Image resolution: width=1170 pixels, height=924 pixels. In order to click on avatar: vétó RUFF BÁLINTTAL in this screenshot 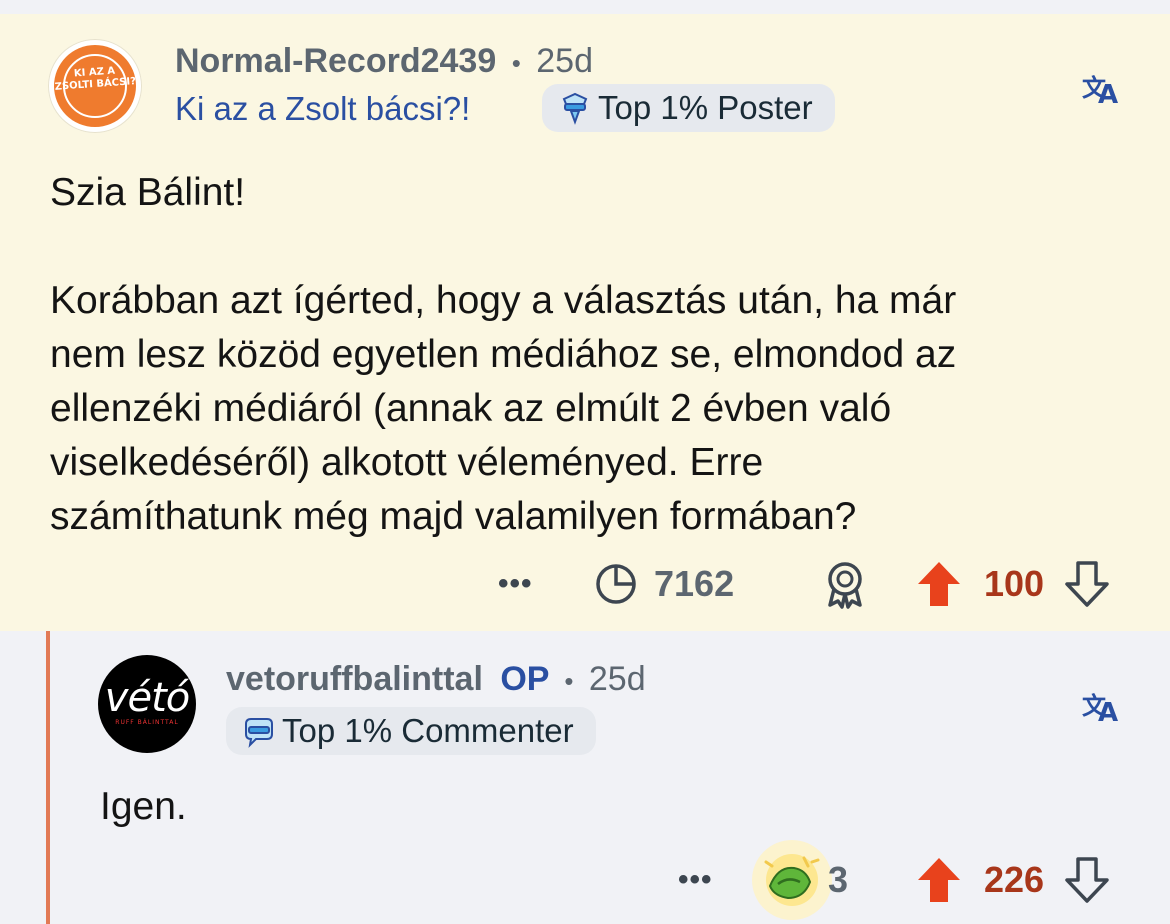, I will do `click(147, 704)`.